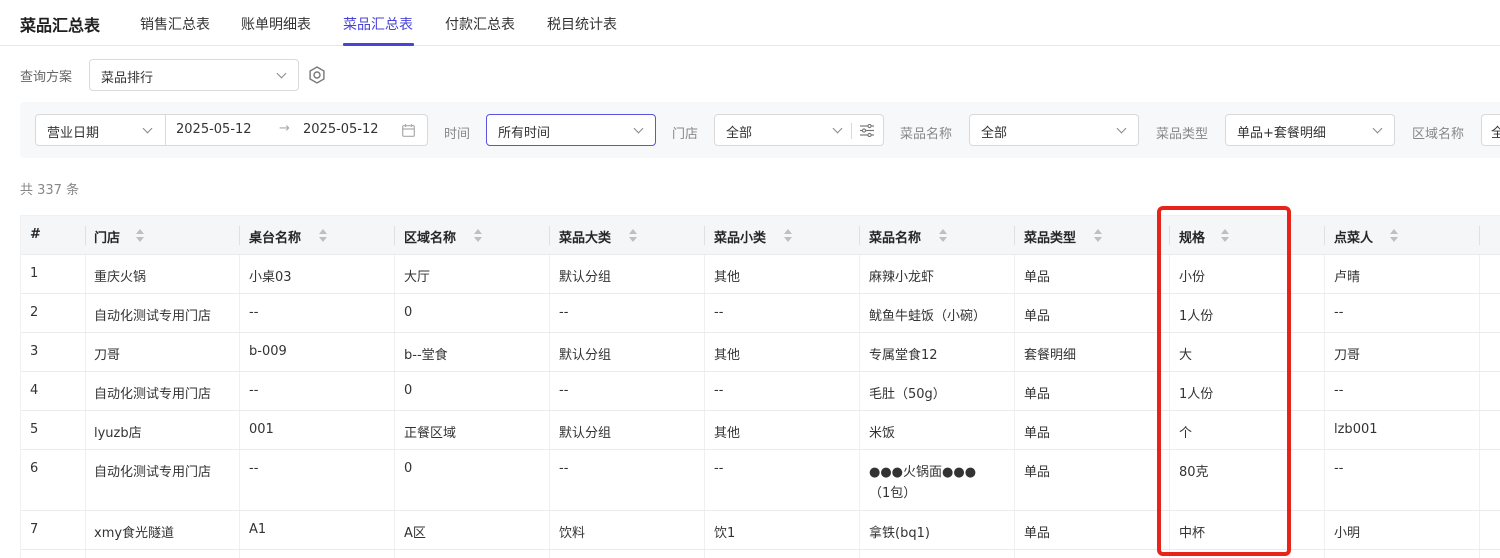 The width and height of the screenshot is (1500, 558). I want to click on cell-dish-name: 米饭, so click(882, 433).